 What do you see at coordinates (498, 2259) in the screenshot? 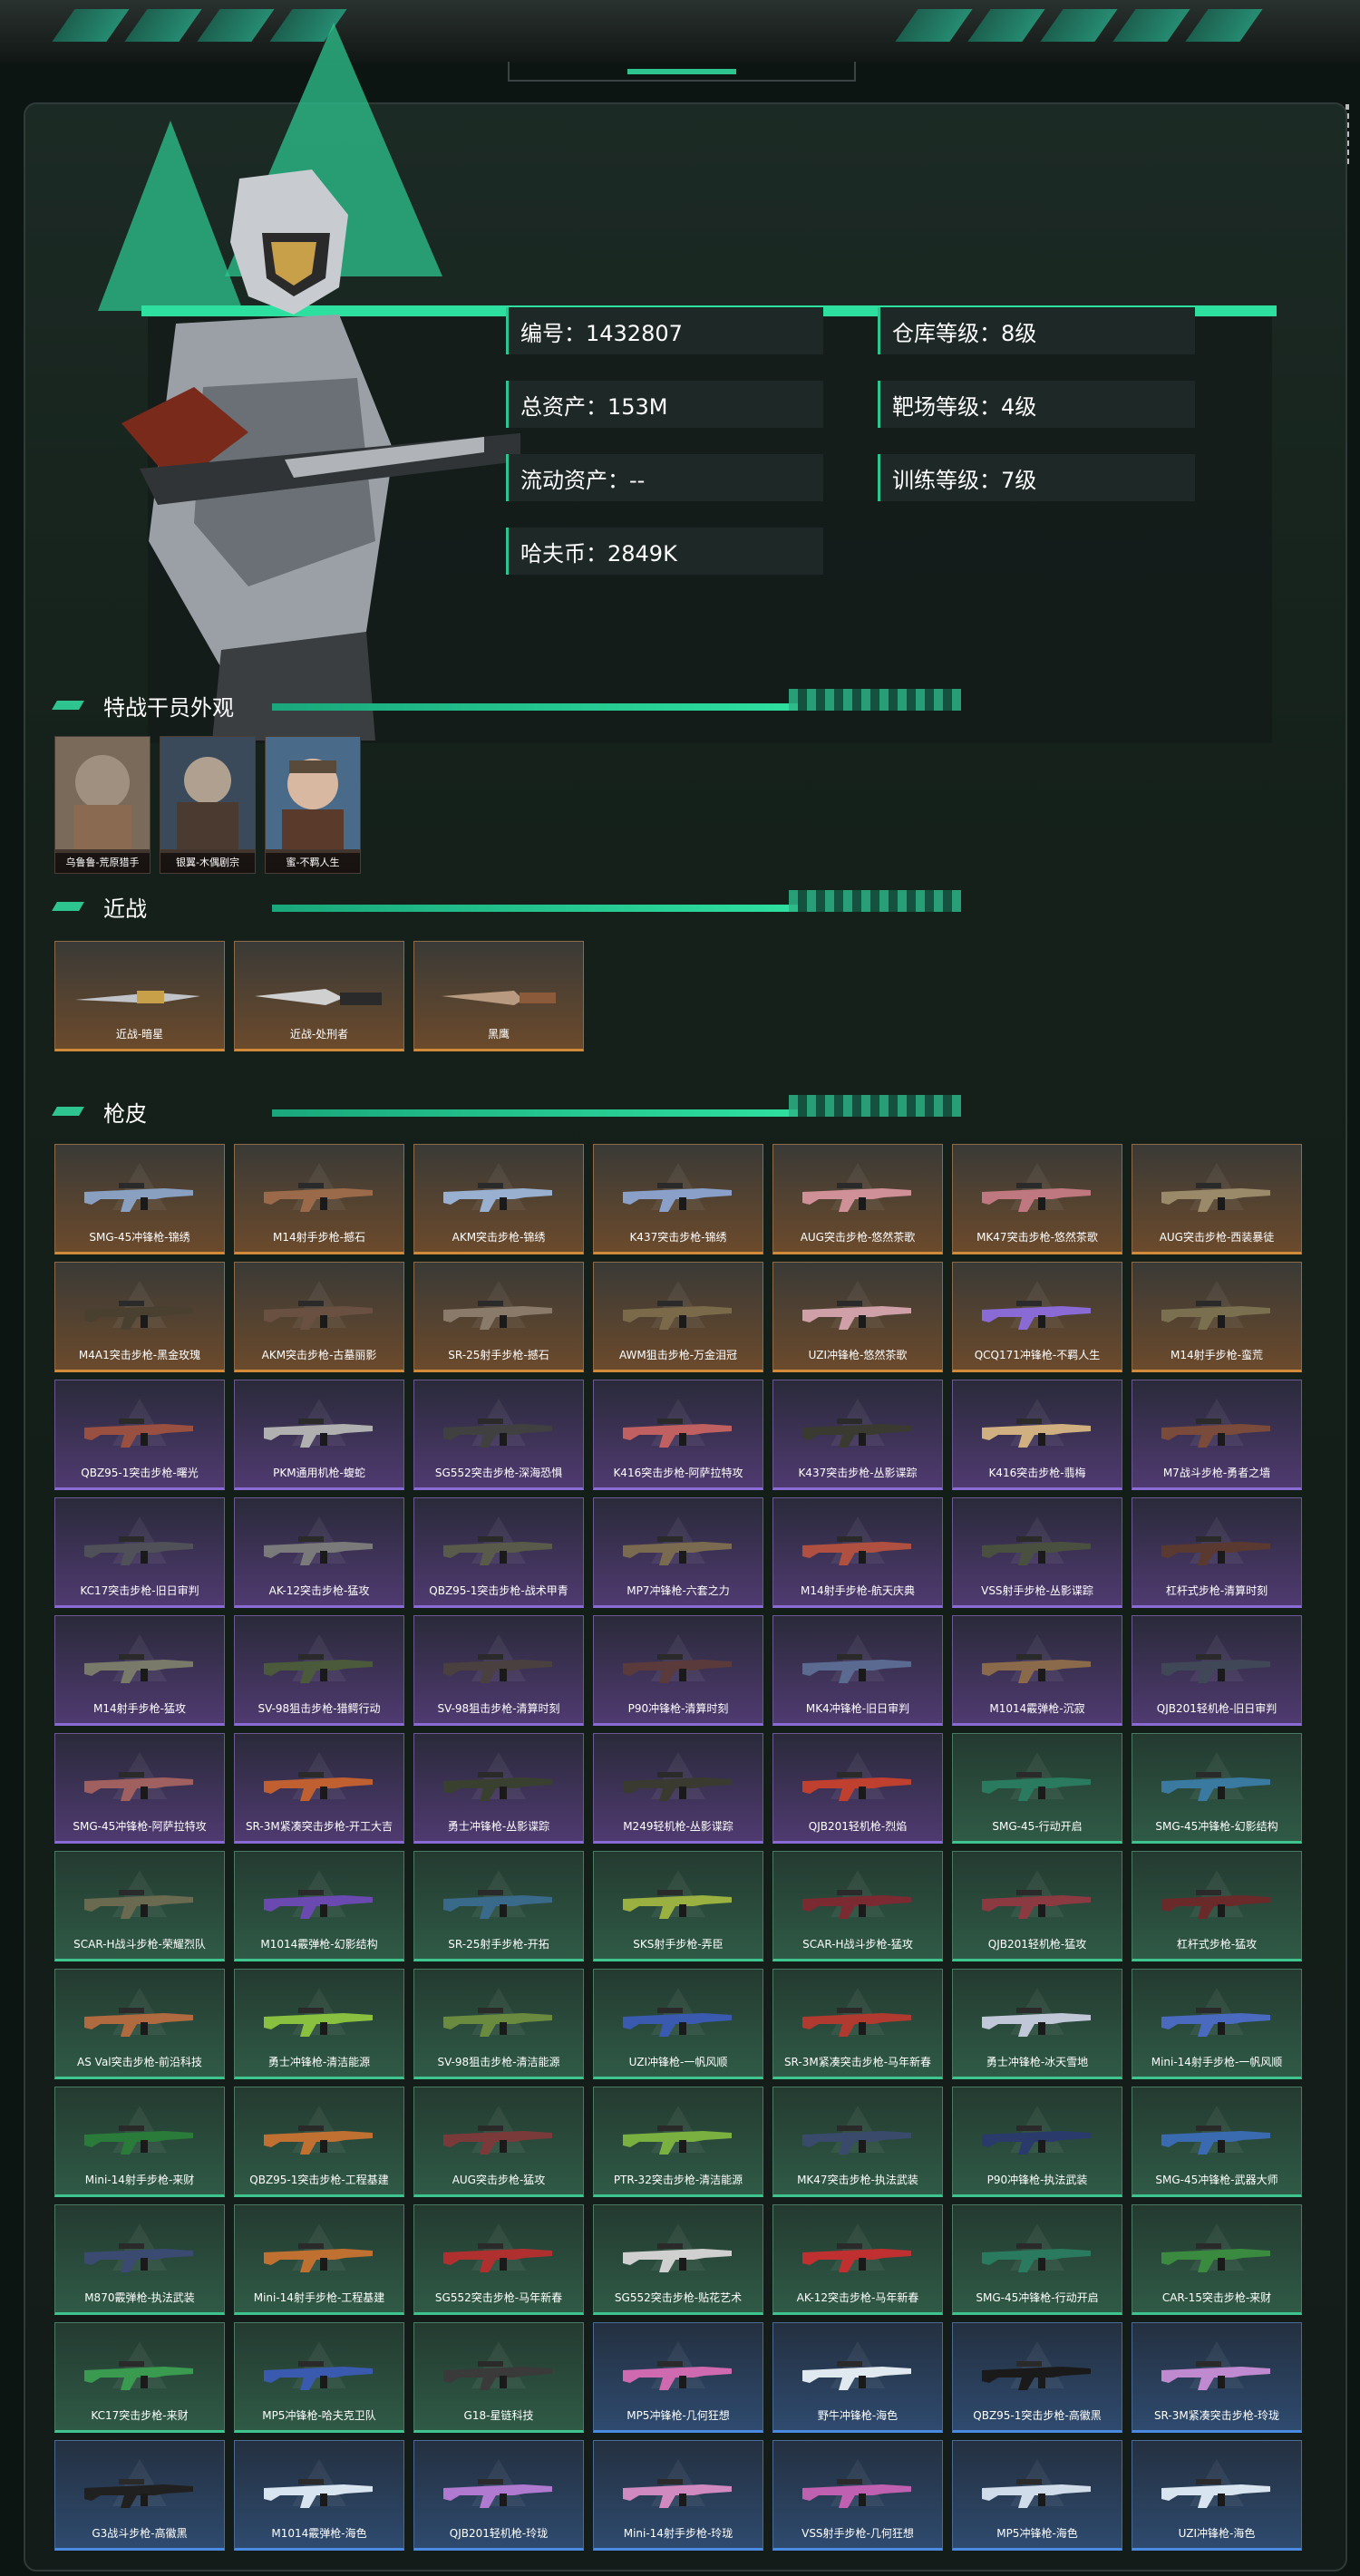
I see `skin-card: SG552突击步枪-马年新春` at bounding box center [498, 2259].